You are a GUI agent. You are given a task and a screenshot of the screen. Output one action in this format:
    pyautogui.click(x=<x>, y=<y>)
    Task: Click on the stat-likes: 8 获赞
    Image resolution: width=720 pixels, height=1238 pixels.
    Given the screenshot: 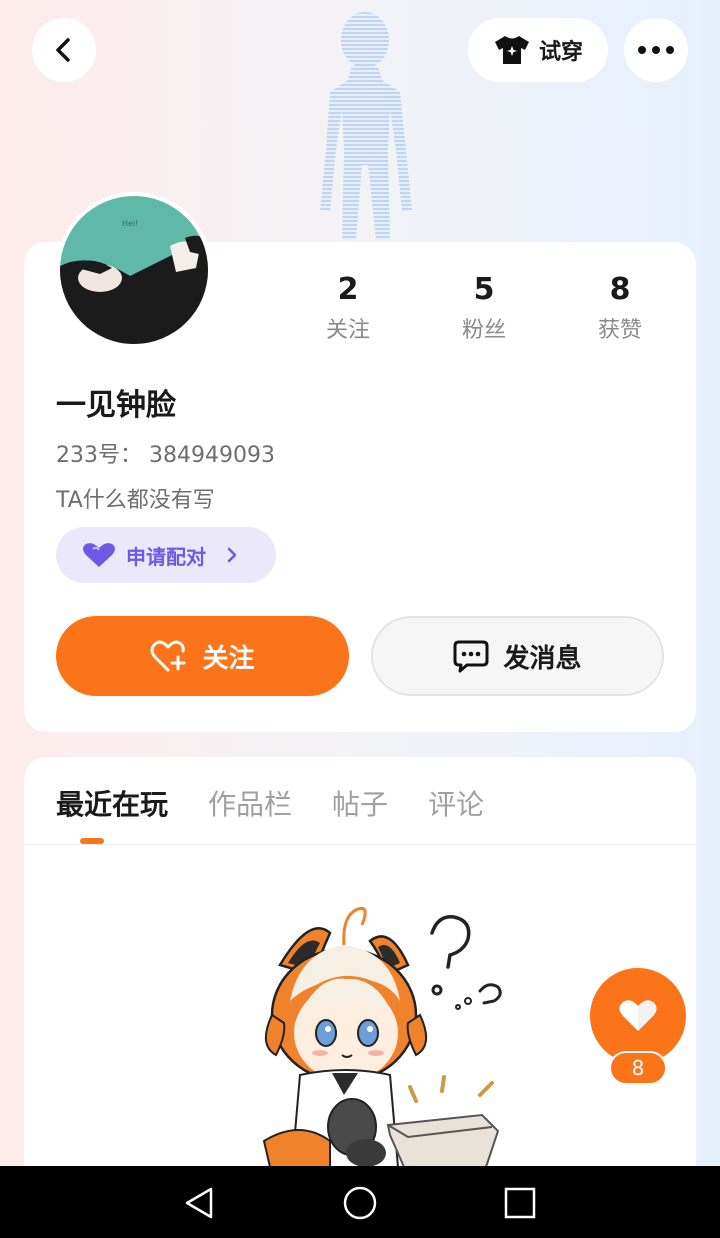 What is the action you would take?
    pyautogui.click(x=620, y=308)
    